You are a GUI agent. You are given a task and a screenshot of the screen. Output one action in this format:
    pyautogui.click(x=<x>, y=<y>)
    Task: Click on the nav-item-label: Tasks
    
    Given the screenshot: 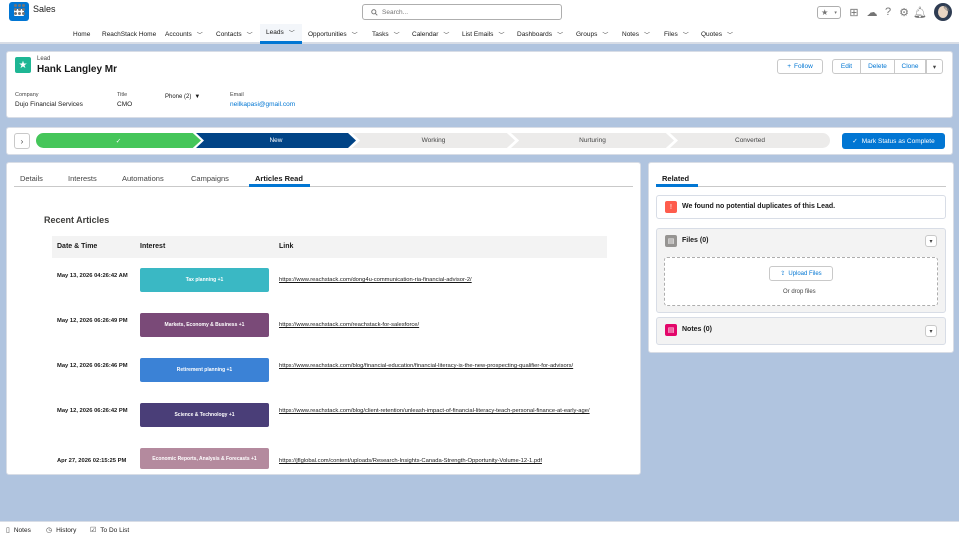 What is the action you would take?
    pyautogui.click(x=380, y=34)
    